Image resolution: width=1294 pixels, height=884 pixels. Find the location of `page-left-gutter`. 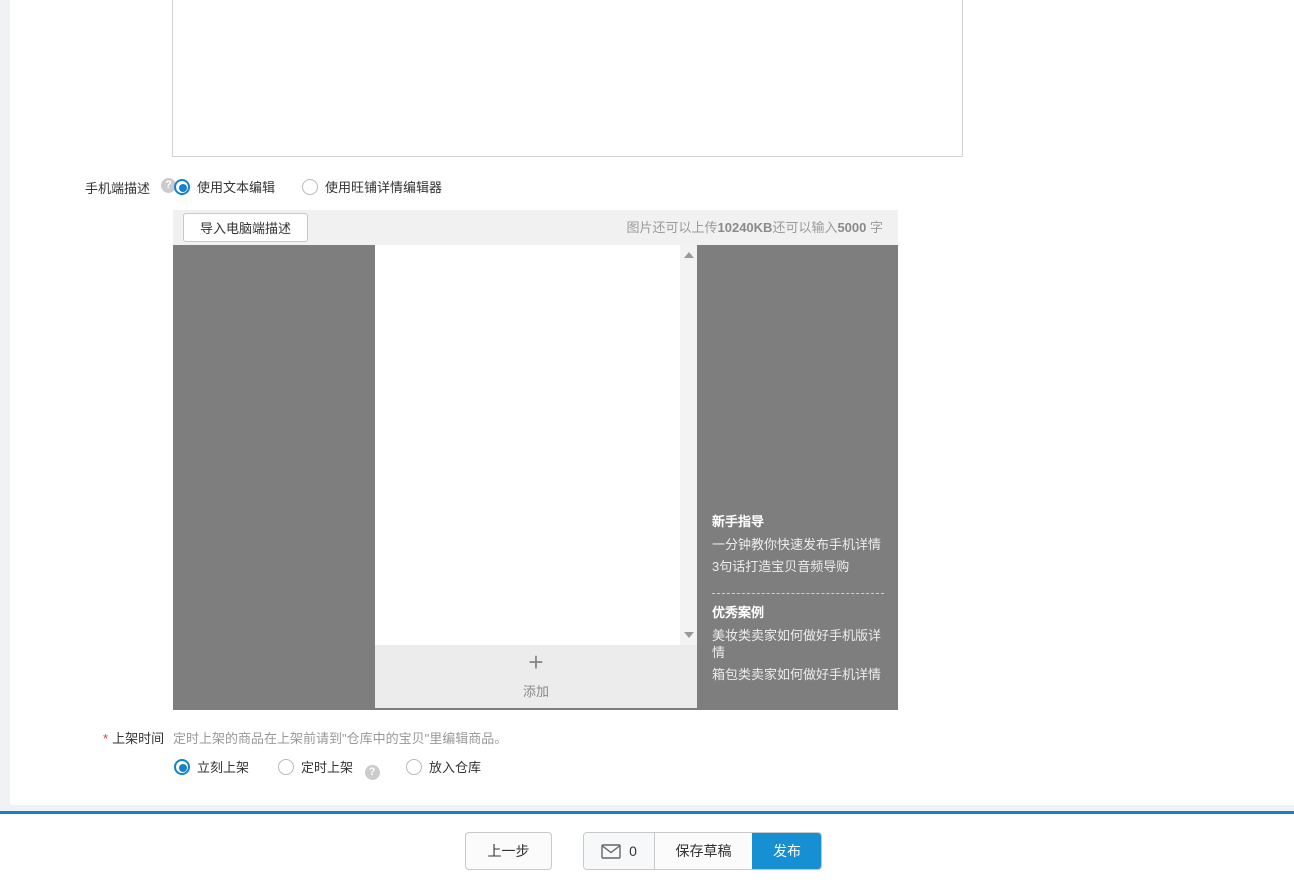

page-left-gutter is located at coordinates (5, 402).